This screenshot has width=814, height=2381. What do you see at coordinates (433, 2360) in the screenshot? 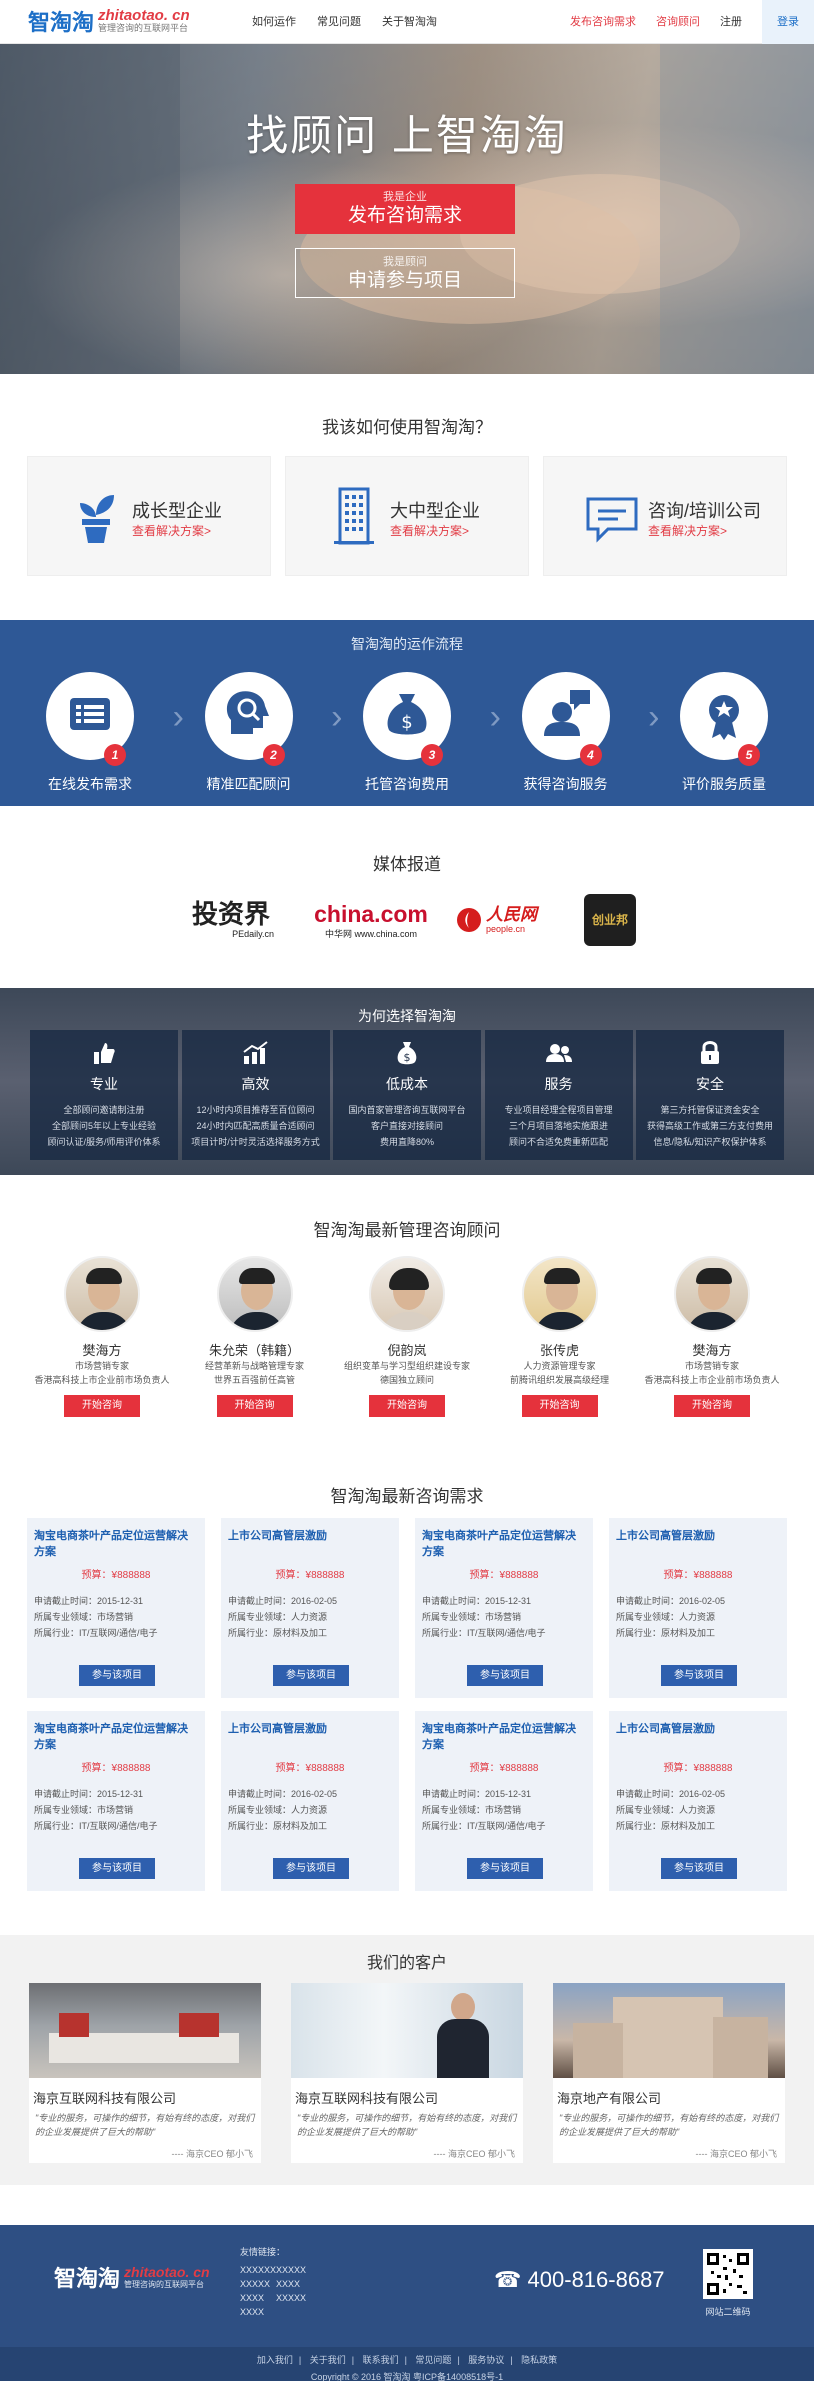
I see `footer-link: 常见问题` at bounding box center [433, 2360].